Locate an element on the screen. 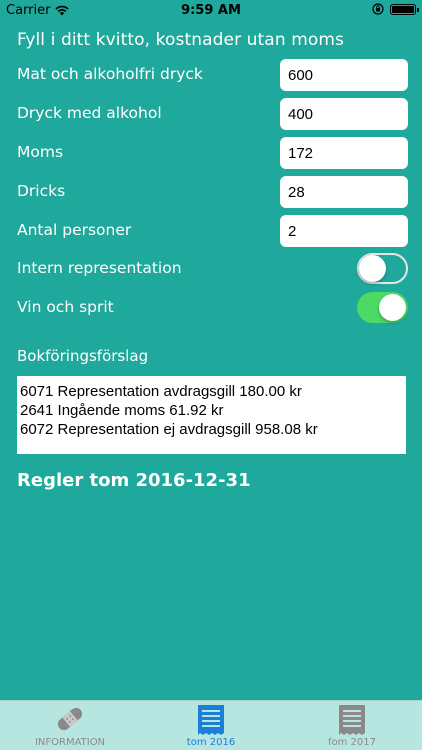 The height and width of the screenshot is (750, 422). field-label: Dryck med alkohol is located at coordinates (89, 113).